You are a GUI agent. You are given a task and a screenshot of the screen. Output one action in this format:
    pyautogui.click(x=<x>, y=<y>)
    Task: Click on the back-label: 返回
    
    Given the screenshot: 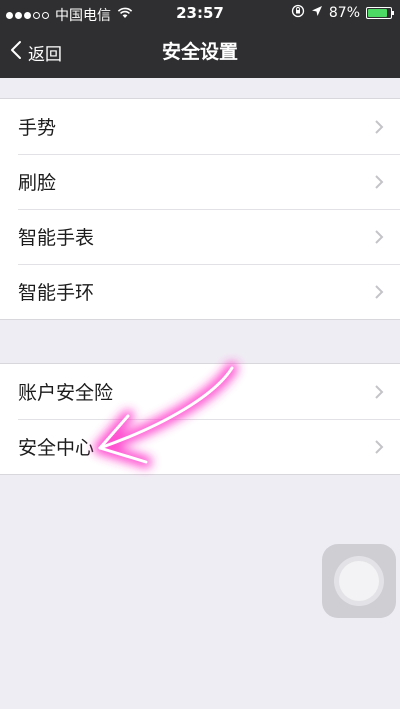 What is the action you would take?
    pyautogui.click(x=45, y=54)
    